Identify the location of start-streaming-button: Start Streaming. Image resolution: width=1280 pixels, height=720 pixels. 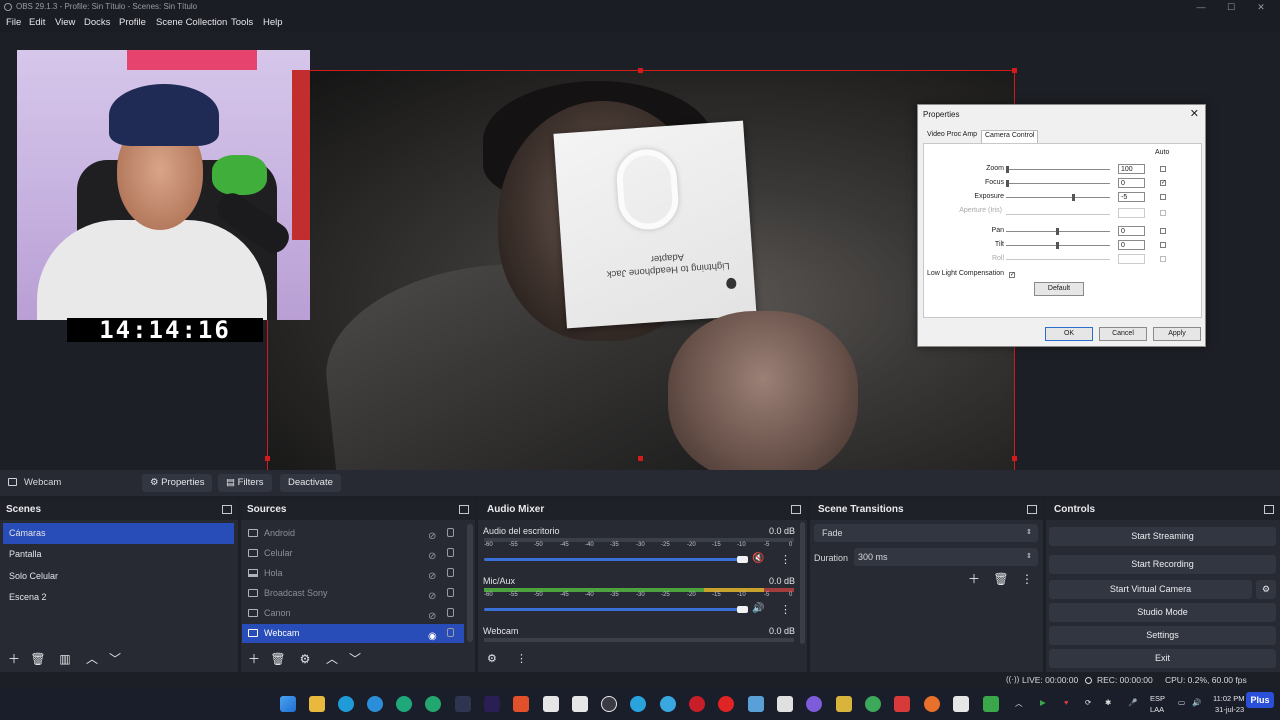
(1162, 536).